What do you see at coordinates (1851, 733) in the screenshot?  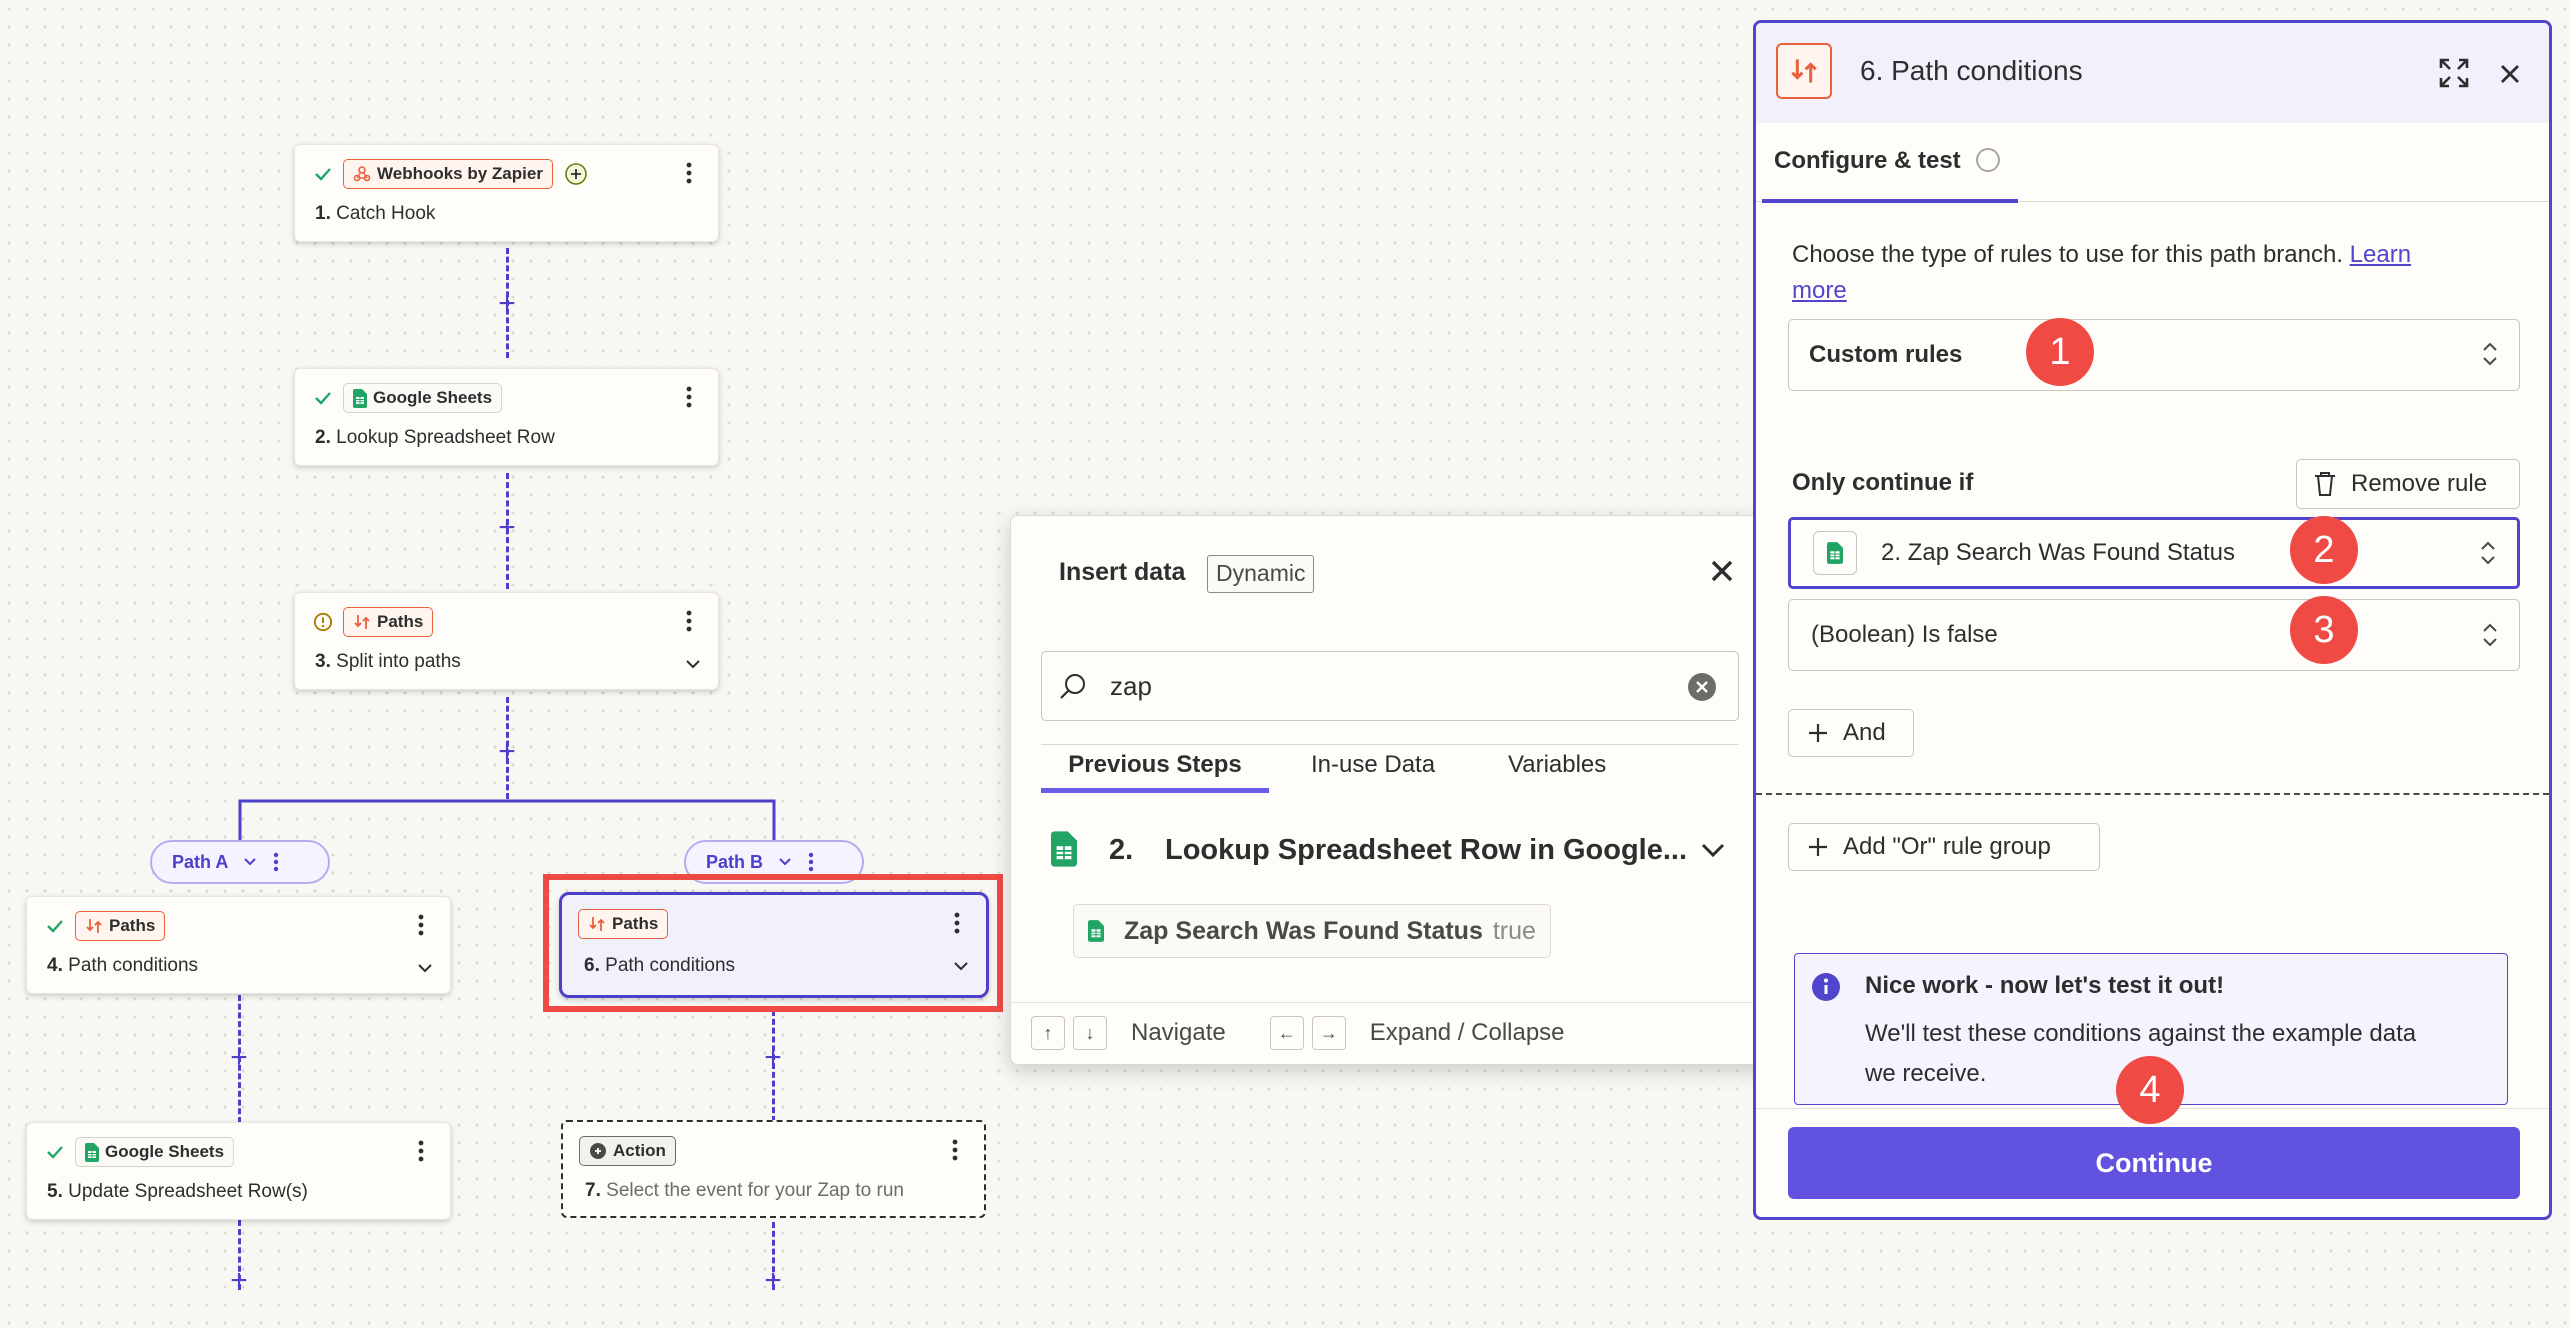 I see `and-button: And` at bounding box center [1851, 733].